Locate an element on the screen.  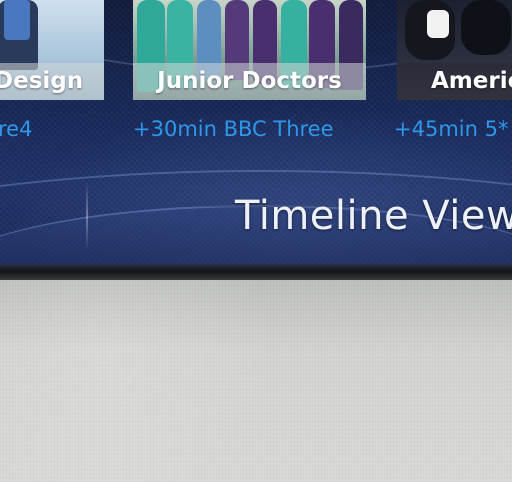
channel-time-label: +45min 5* is located at coordinates (451, 129).